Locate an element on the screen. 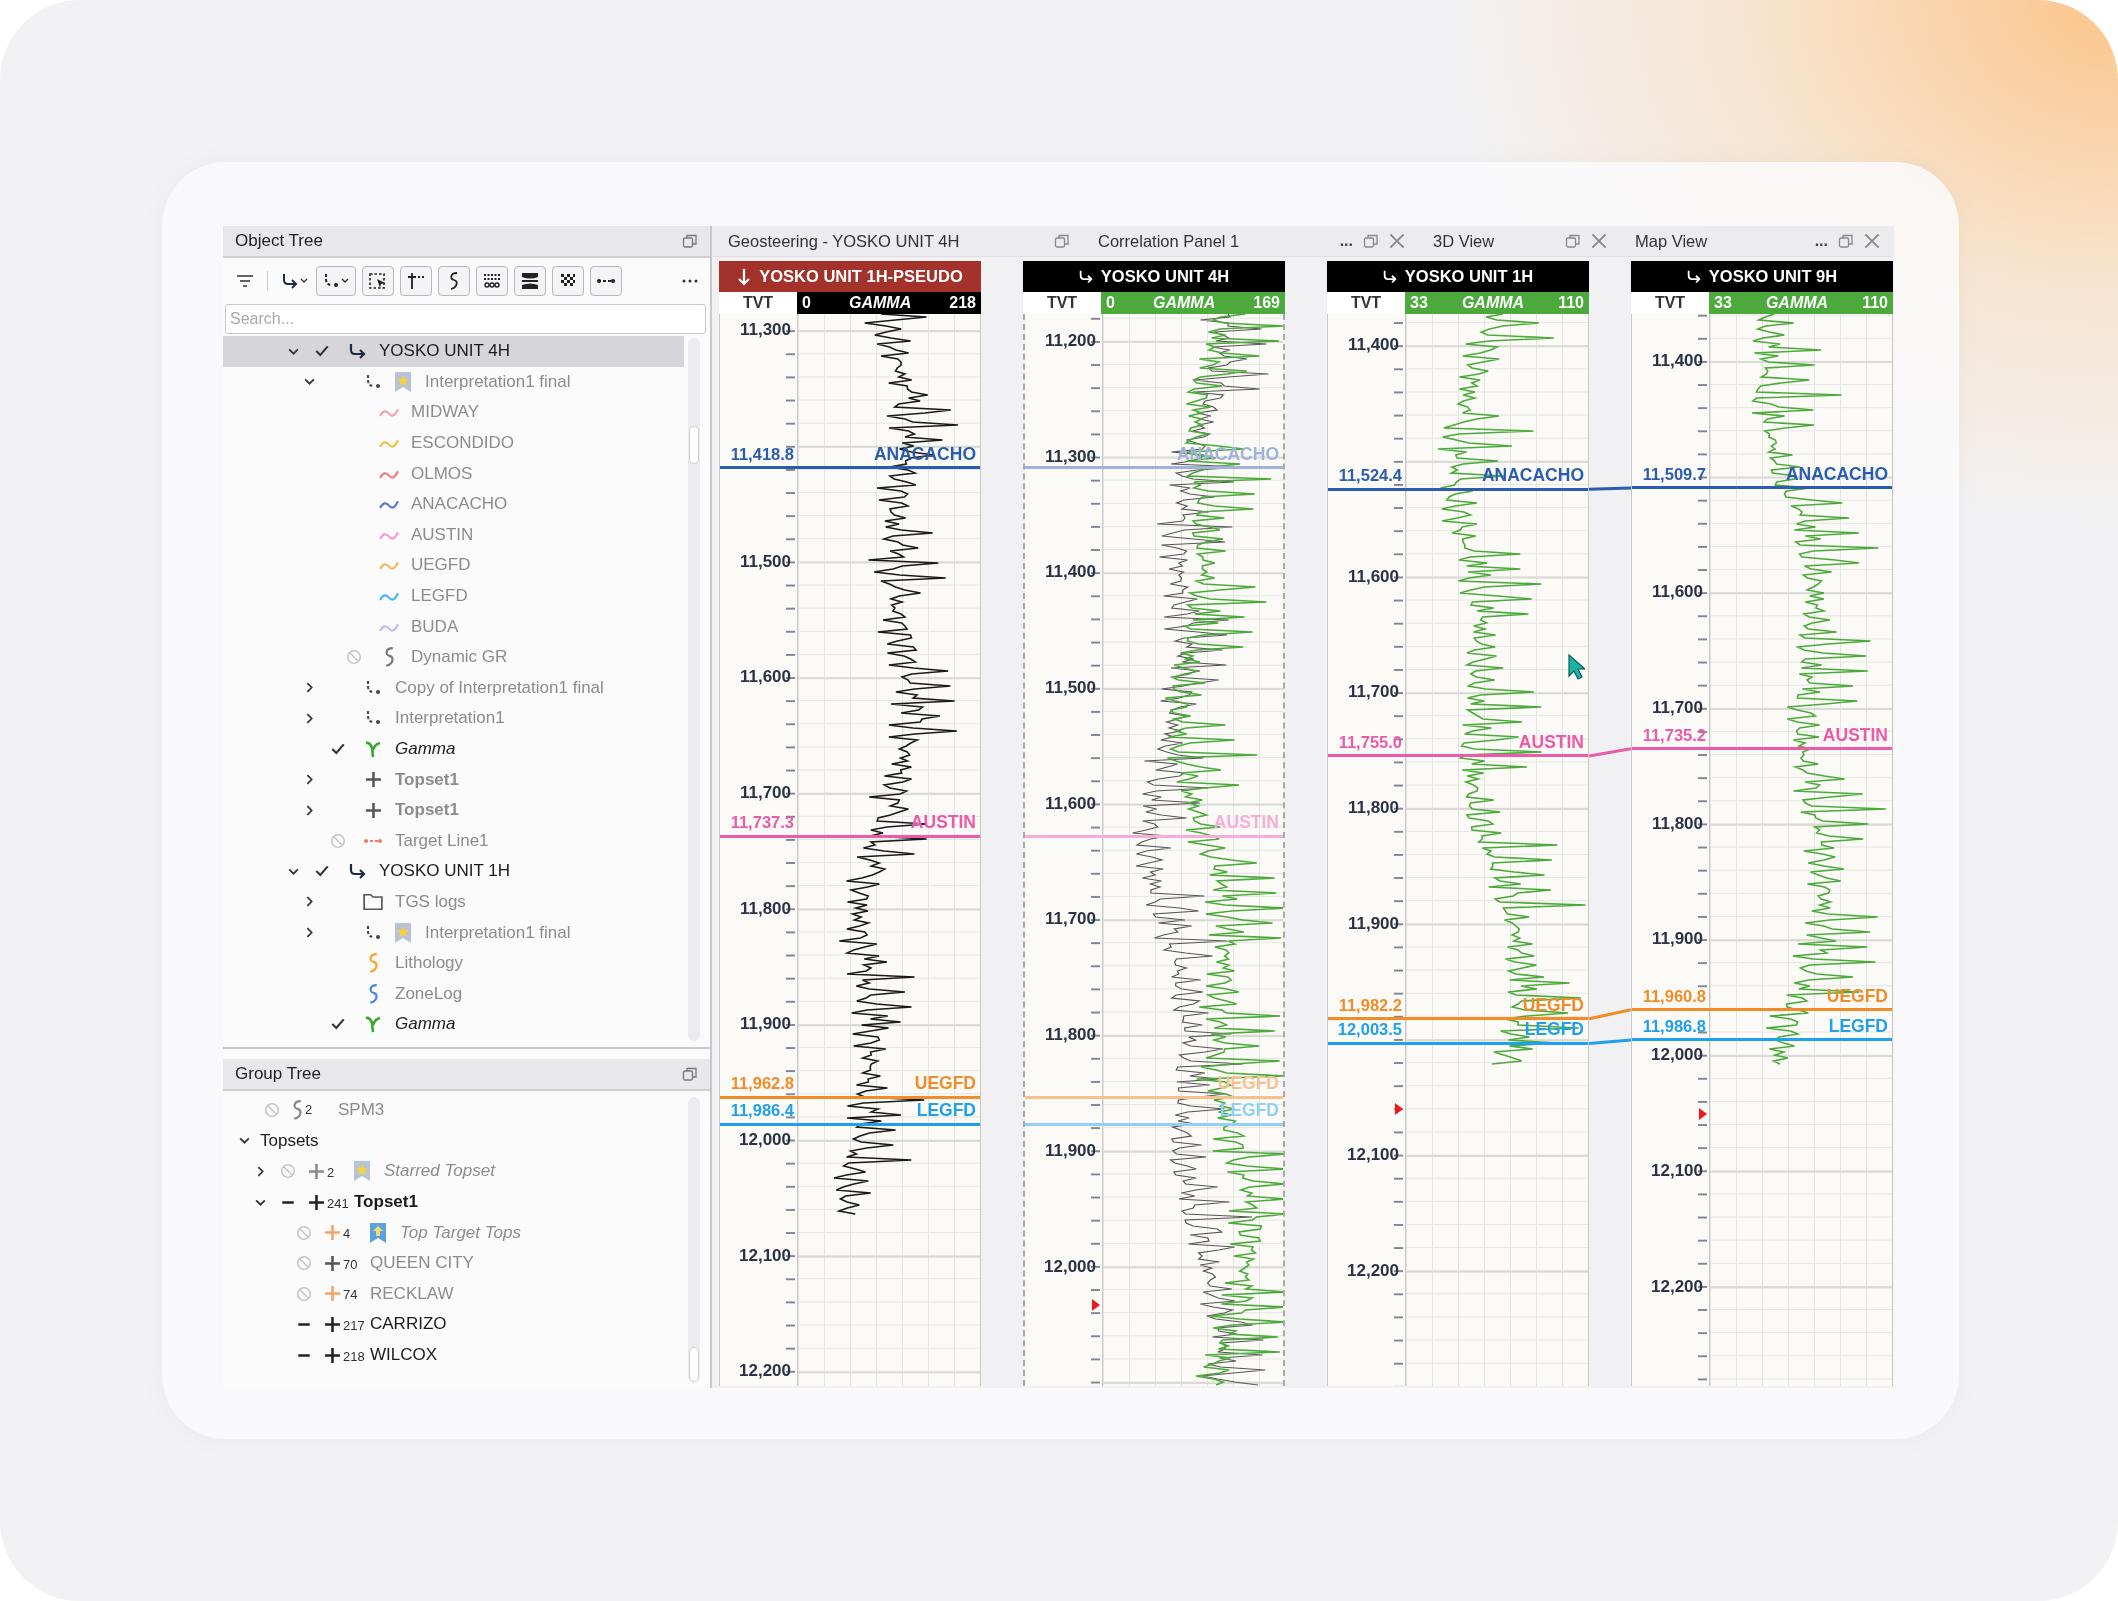  depth-label: 12,000 is located at coordinates (765, 1140).